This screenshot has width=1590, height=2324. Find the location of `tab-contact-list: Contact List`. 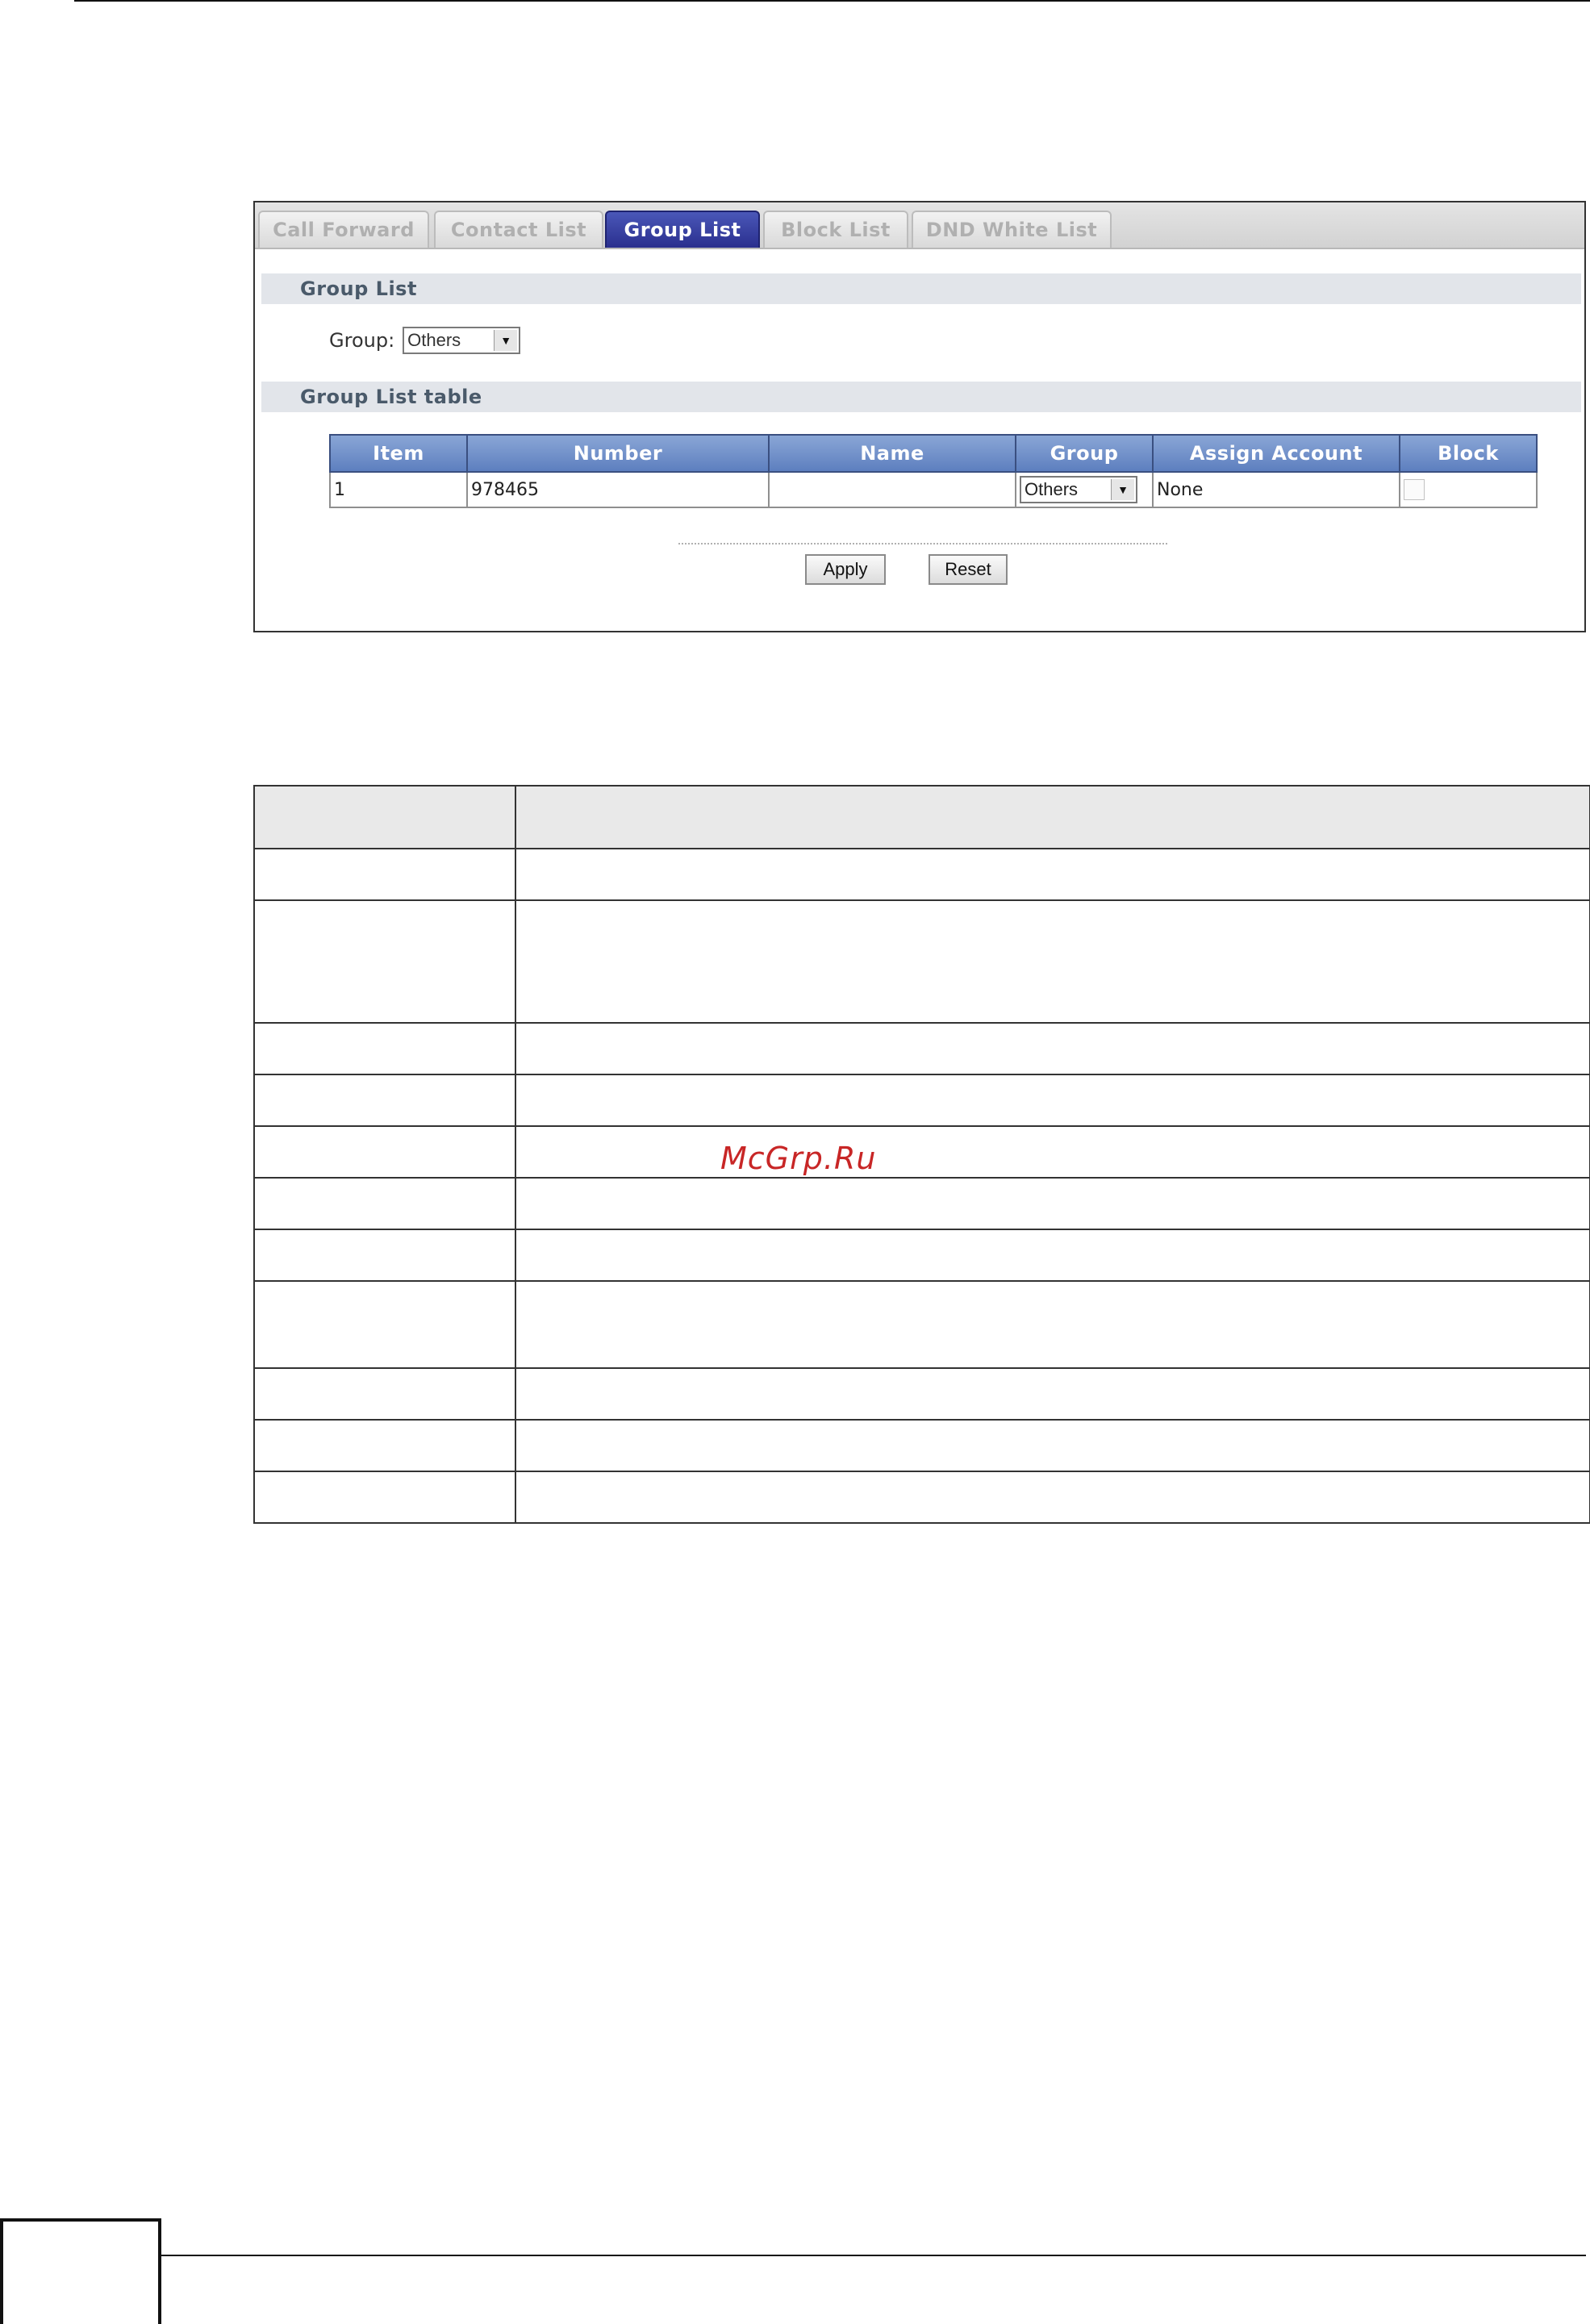

tab-contact-list: Contact List is located at coordinates (518, 229).